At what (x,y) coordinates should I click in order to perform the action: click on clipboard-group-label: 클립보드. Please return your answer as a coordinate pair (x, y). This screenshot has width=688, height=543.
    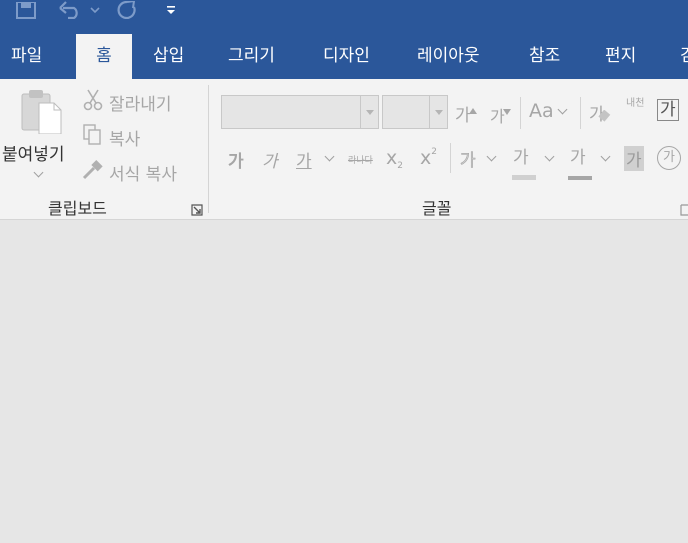
    Looking at the image, I should click on (77, 208).